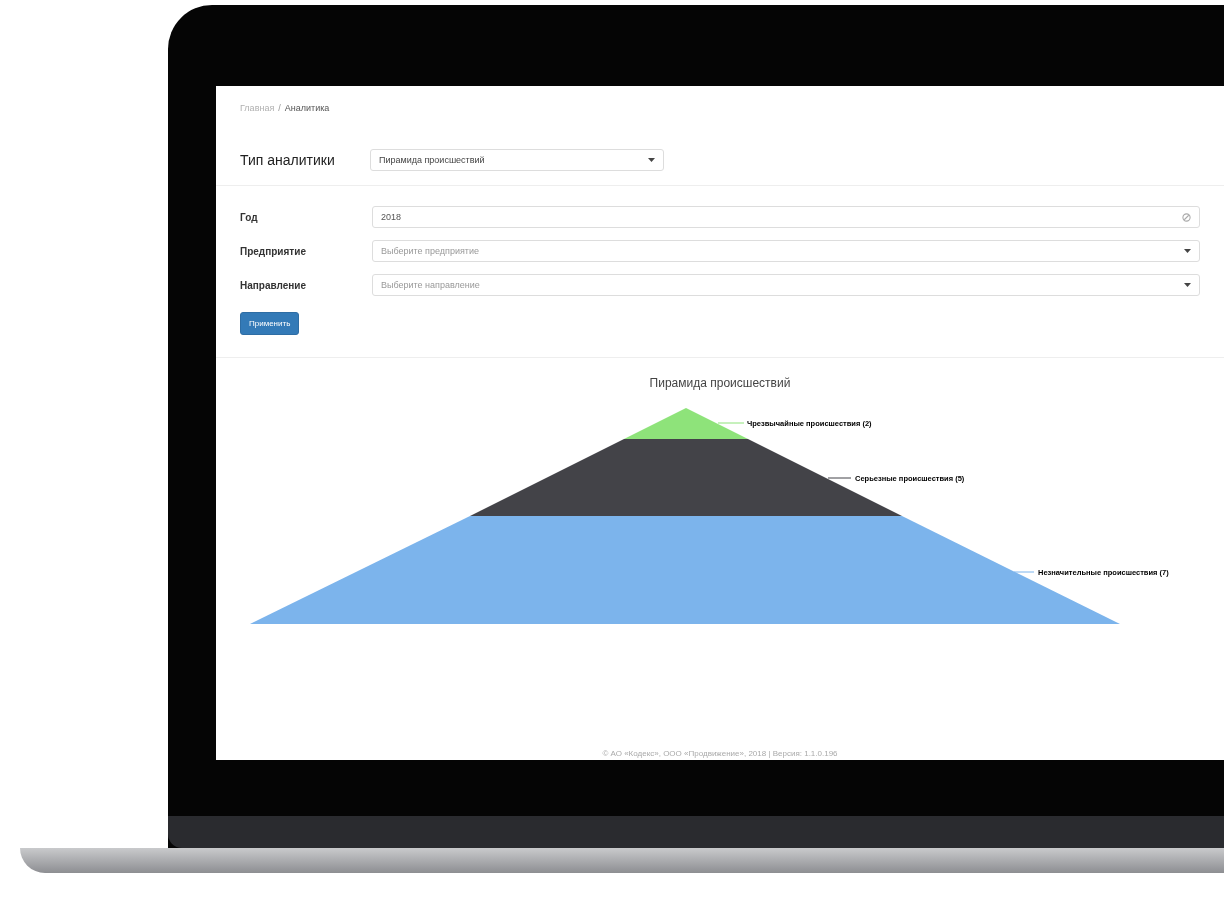 The image size is (1224, 916). Describe the element at coordinates (270, 323) in the screenshot. I see `apply-button: Применить` at that location.